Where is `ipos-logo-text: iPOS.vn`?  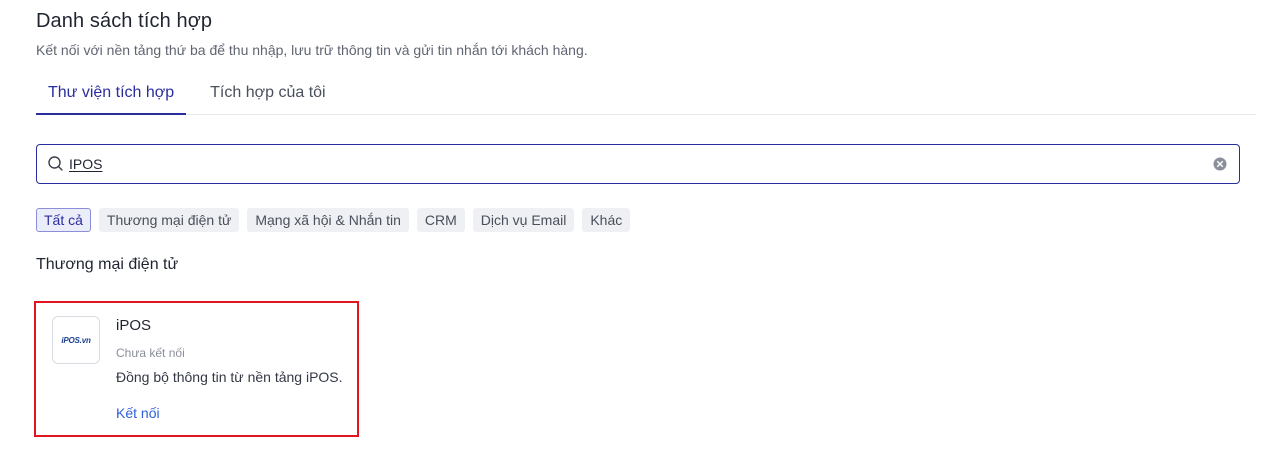 ipos-logo-text: iPOS.vn is located at coordinates (76, 340).